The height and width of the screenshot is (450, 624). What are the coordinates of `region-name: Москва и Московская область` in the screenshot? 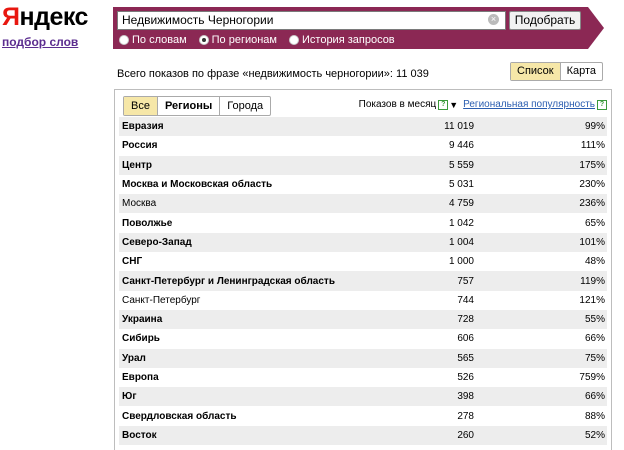 It's located at (230, 184).